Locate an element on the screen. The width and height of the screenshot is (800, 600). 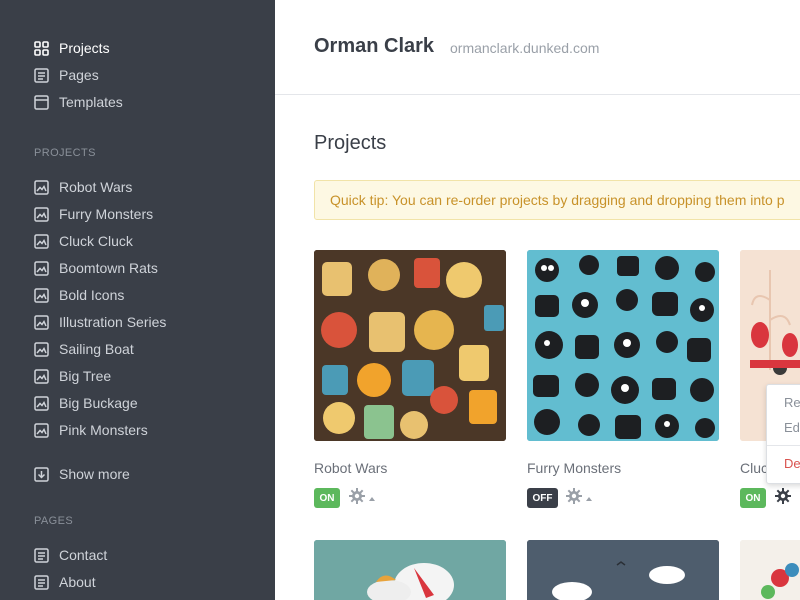
pages-heading: PAGES is located at coordinates (54, 521).